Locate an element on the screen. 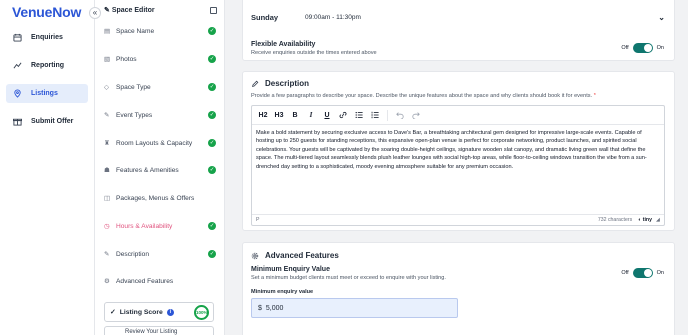 Image resolution: width=688 pixels, height=335 pixels. nav-item-label: Reporting is located at coordinates (48, 65).